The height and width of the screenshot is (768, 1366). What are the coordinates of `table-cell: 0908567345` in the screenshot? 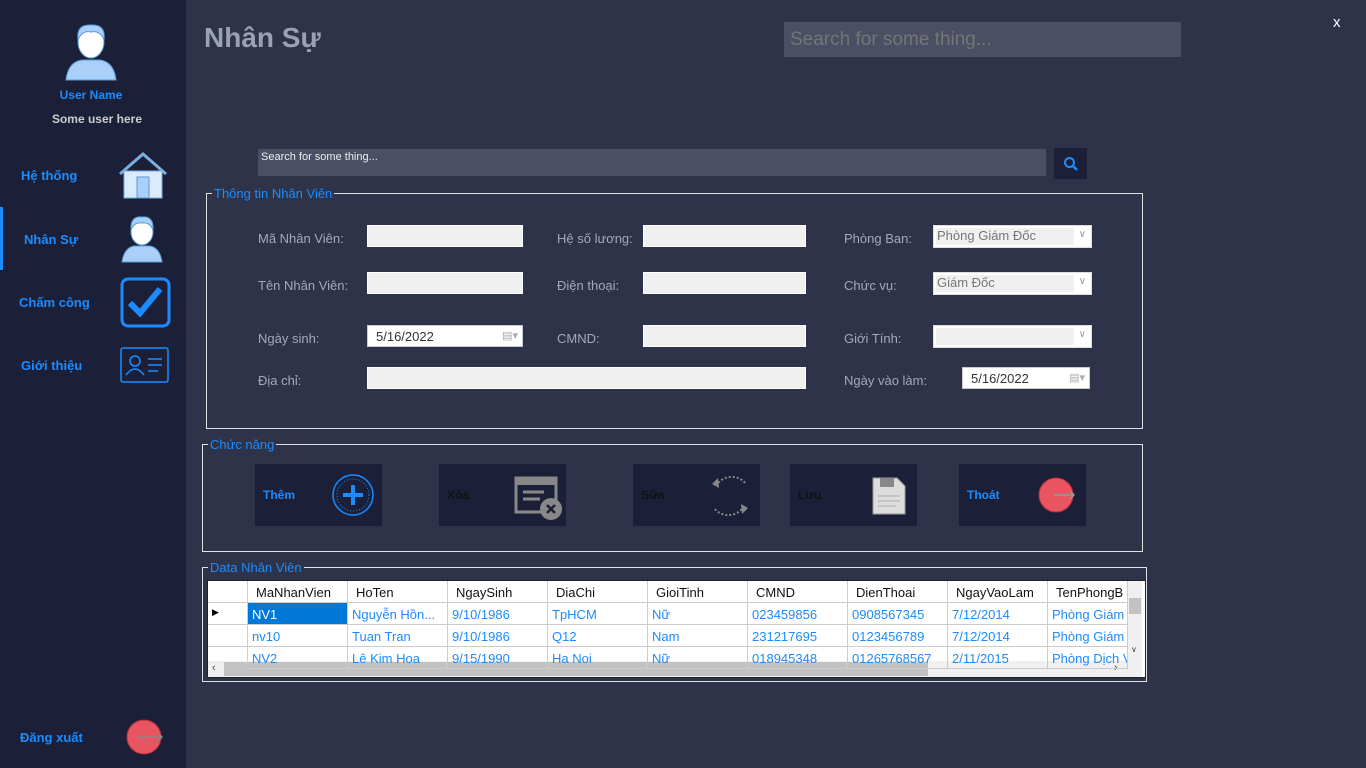 It's located at (898, 614).